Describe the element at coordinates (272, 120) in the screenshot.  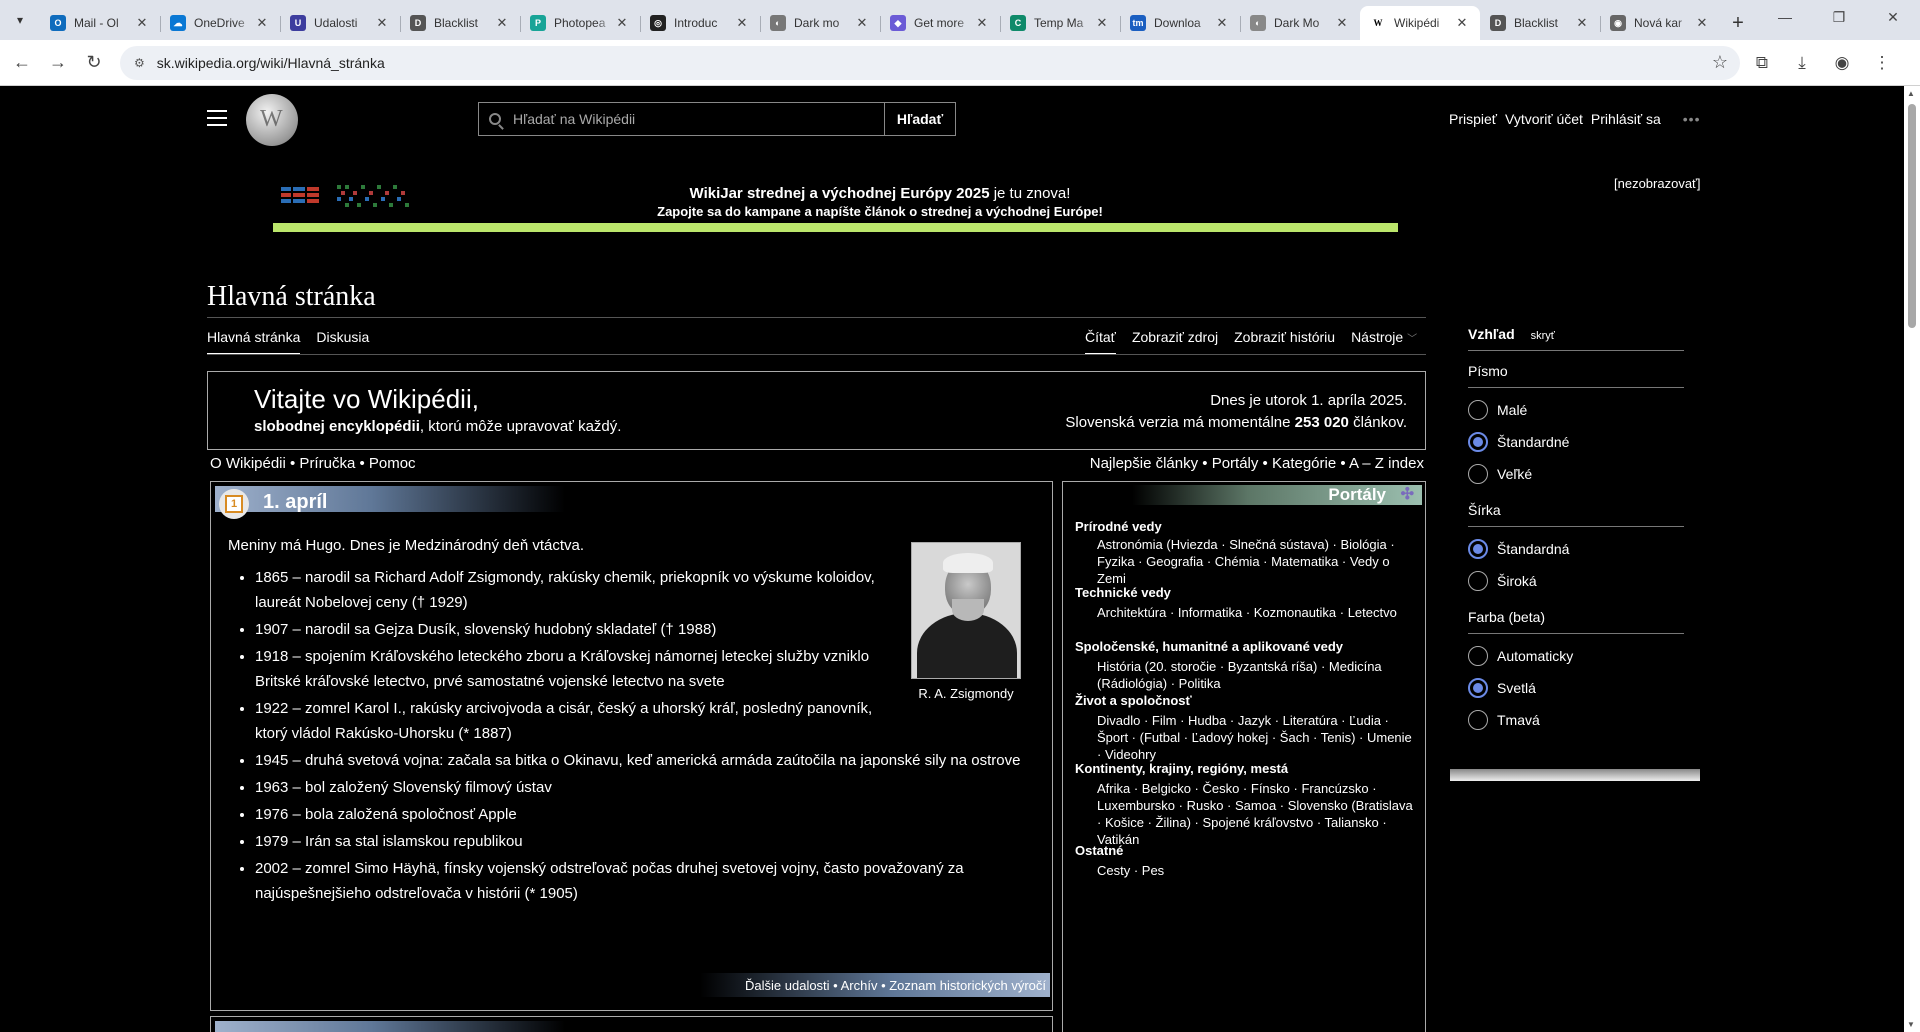
I see `wikipedia-logo` at that location.